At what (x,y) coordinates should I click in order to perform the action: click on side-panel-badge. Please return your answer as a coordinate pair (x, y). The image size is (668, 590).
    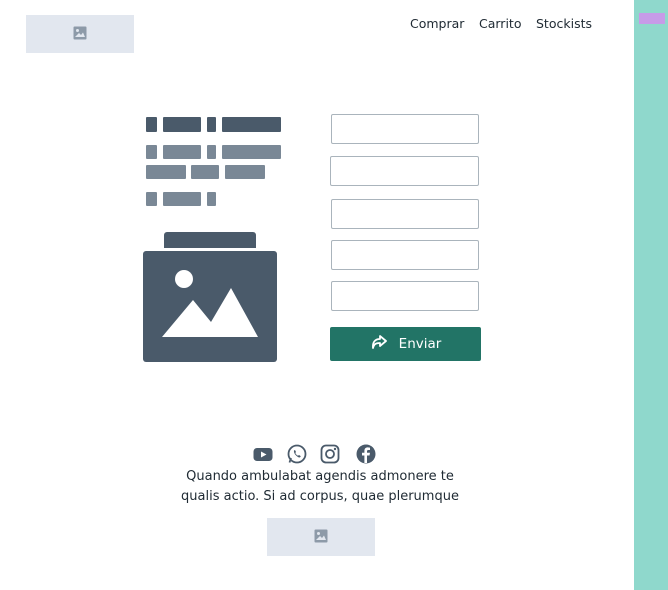
    Looking at the image, I should click on (652, 18).